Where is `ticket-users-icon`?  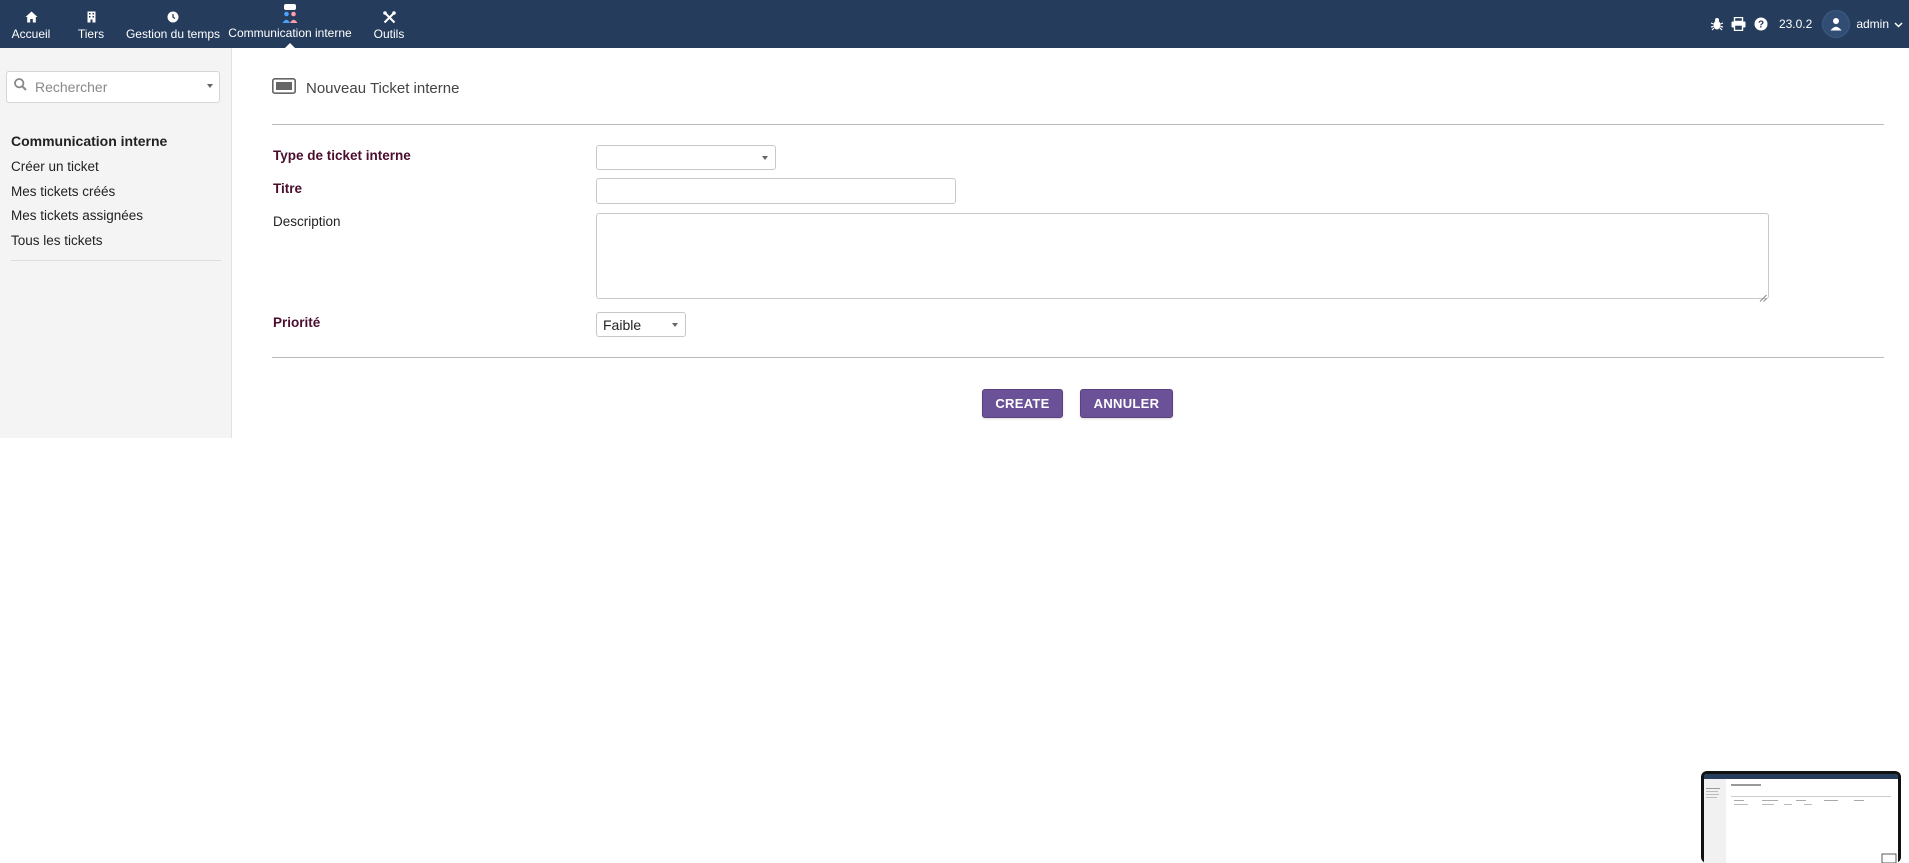 ticket-users-icon is located at coordinates (290, 14).